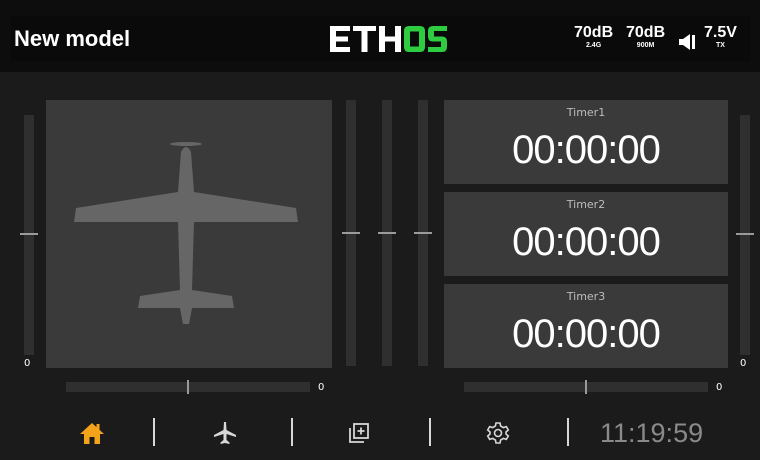 This screenshot has width=760, height=460. What do you see at coordinates (586, 204) in the screenshot?
I see `timer-2-label: Timer2` at bounding box center [586, 204].